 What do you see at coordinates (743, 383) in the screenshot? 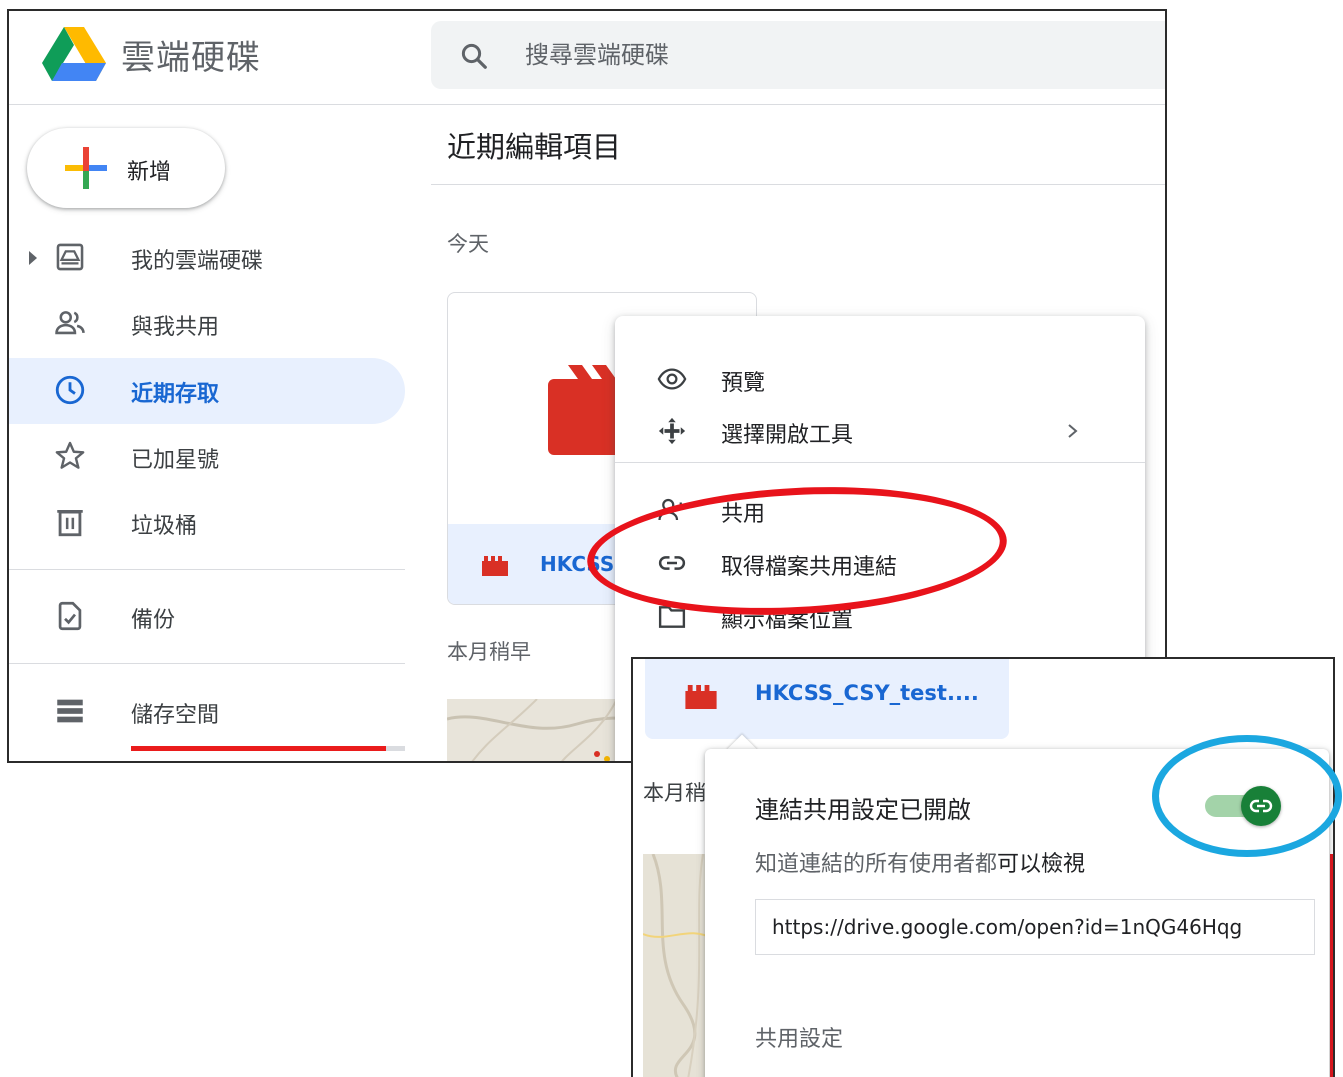
I see `menu-item-label: 預覽` at bounding box center [743, 383].